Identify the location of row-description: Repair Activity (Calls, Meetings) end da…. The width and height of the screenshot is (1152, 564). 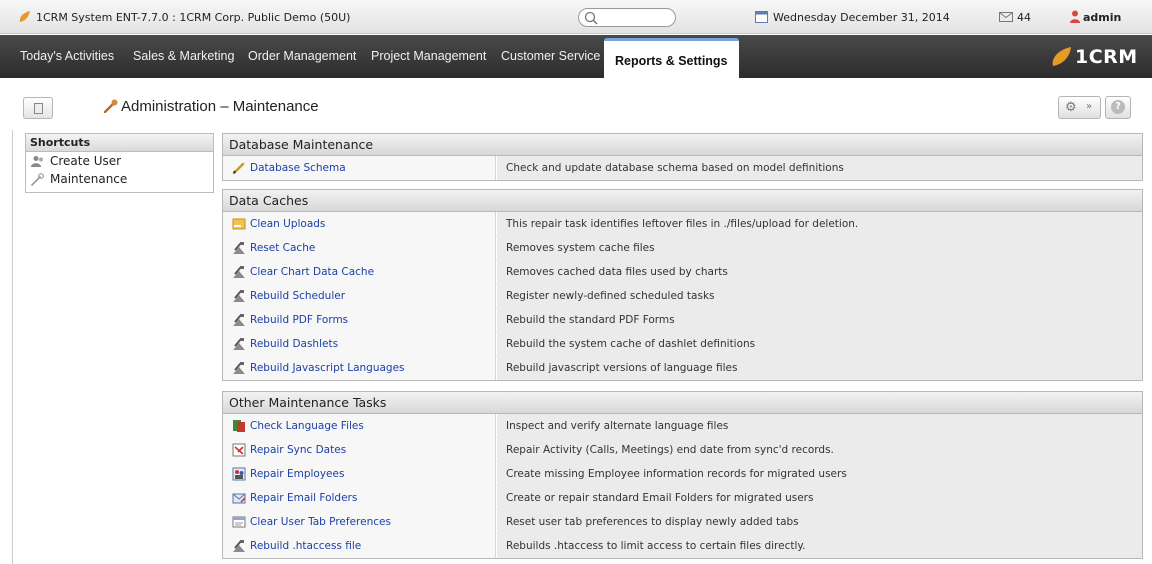
(819, 450).